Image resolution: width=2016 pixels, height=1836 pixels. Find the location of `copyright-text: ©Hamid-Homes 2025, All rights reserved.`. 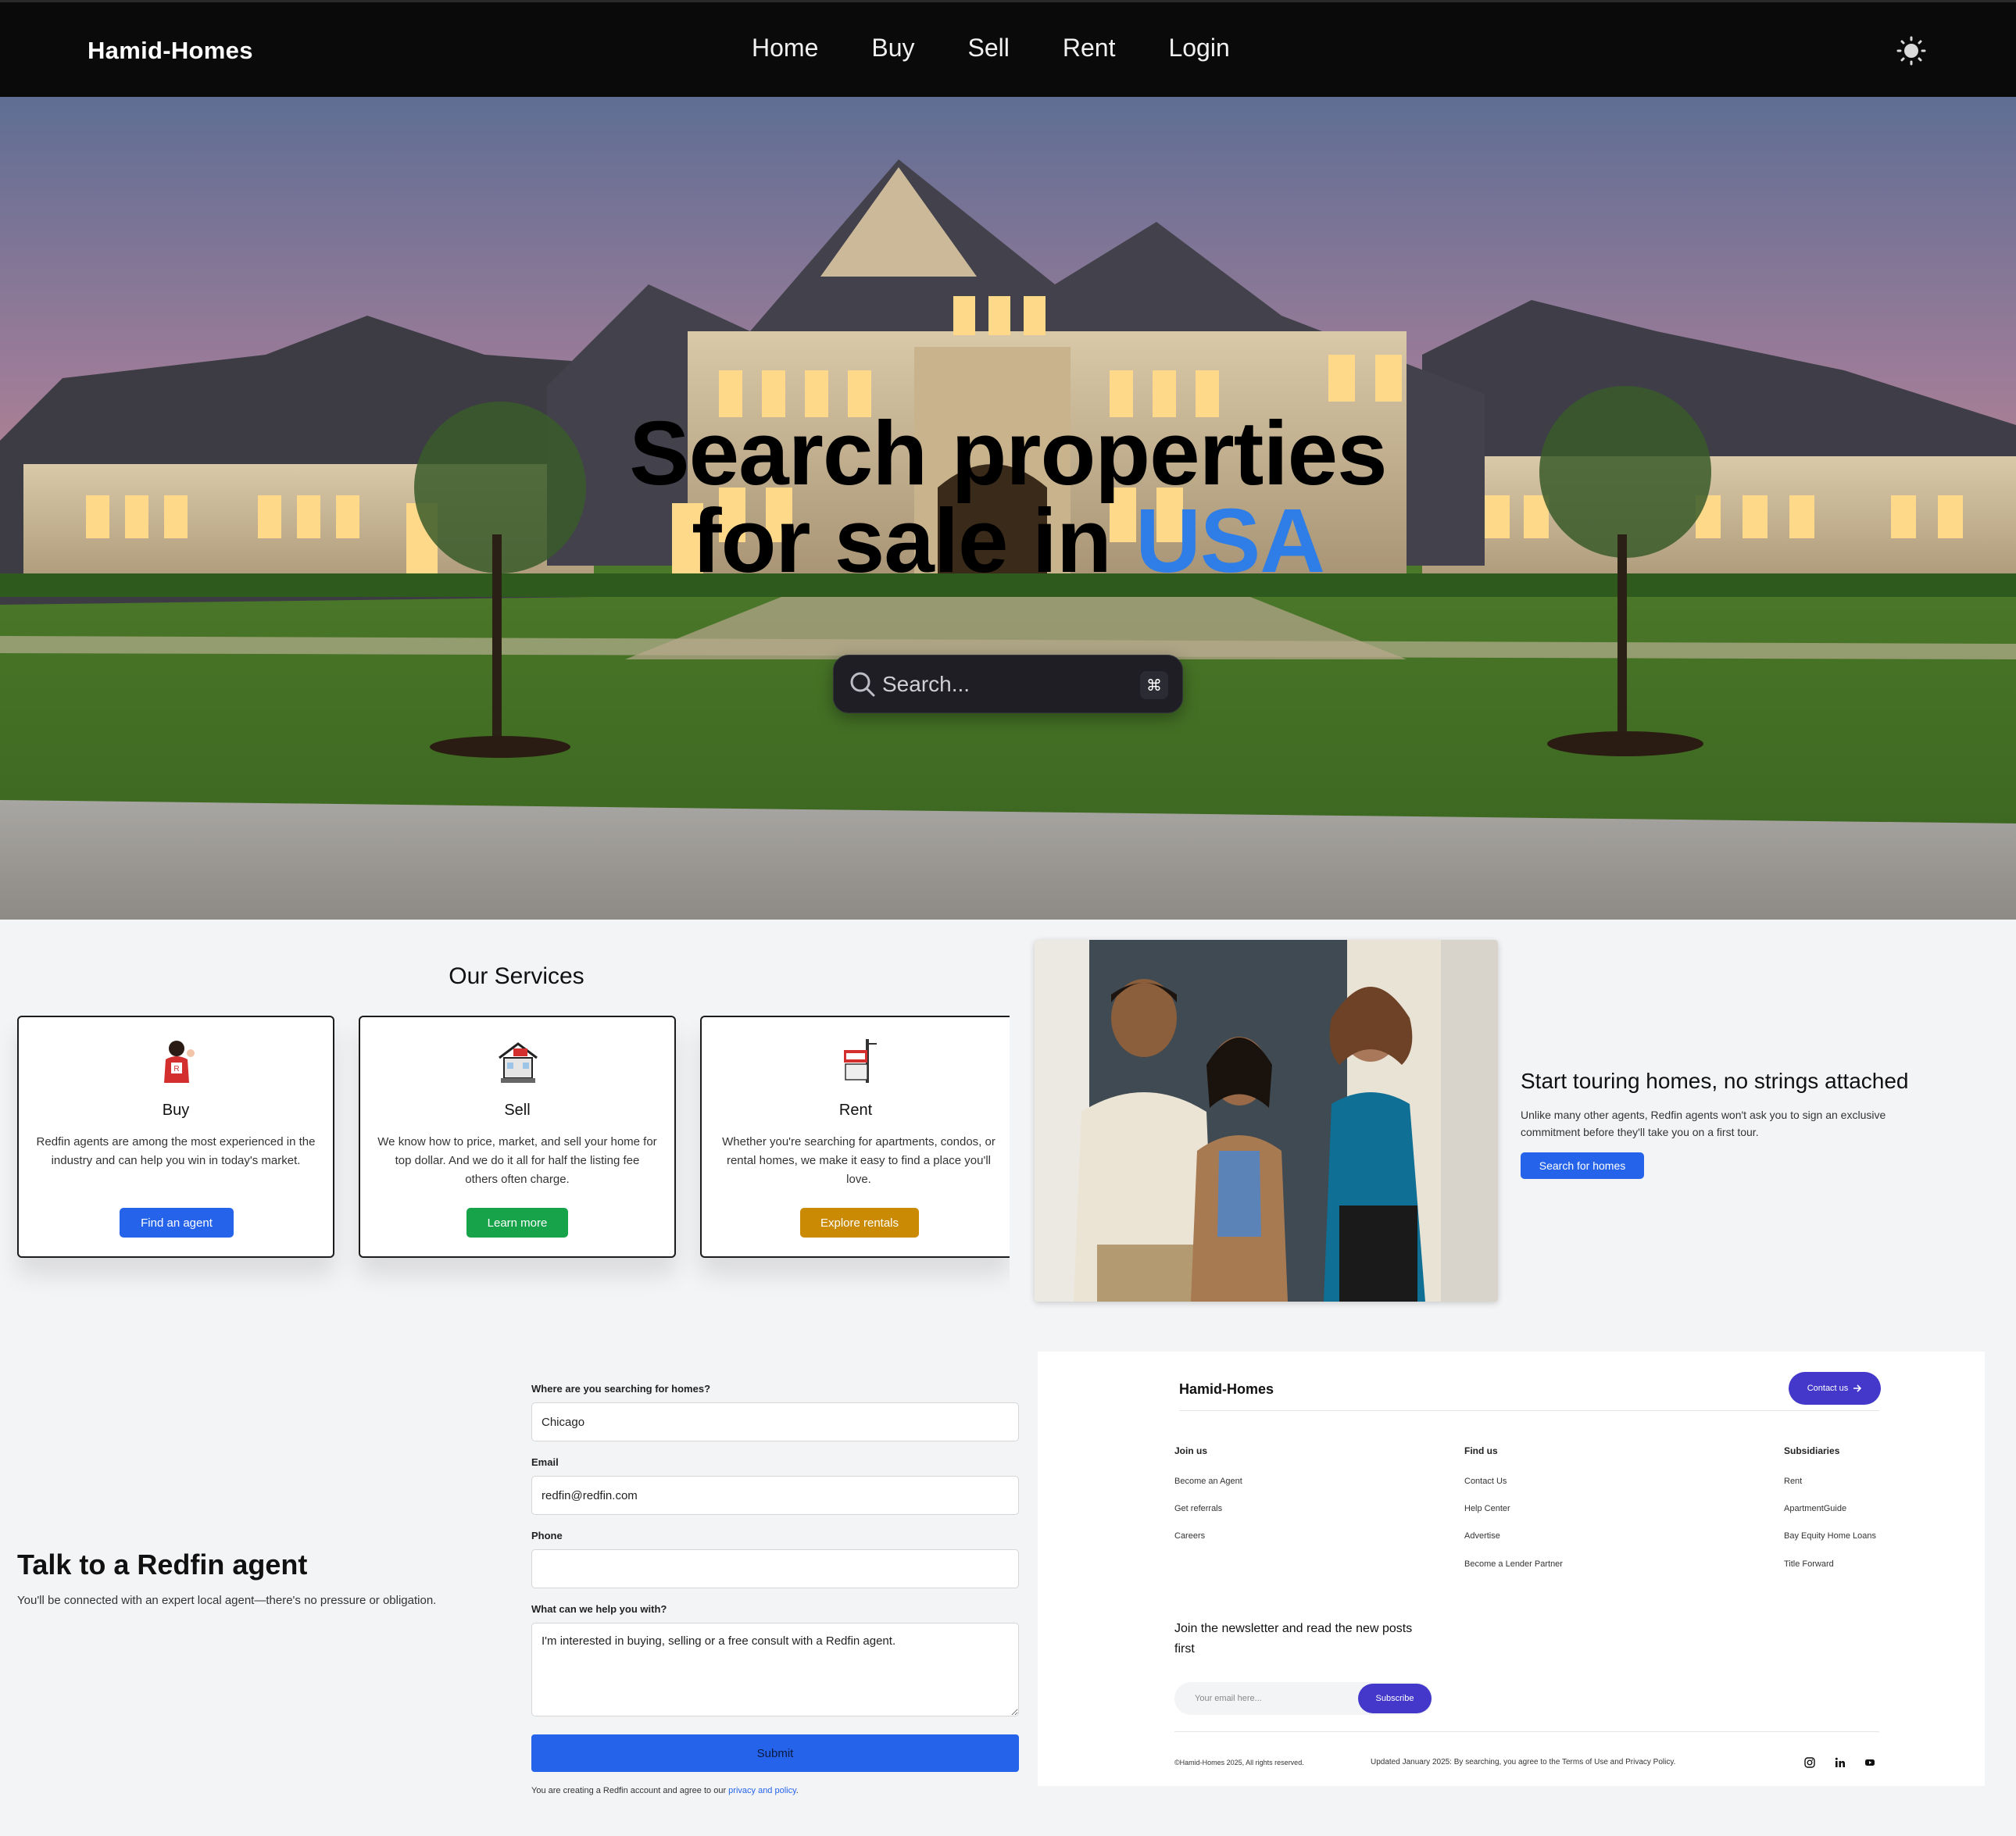

copyright-text: ©Hamid-Homes 2025, All rights reserved. is located at coordinates (1239, 1762).